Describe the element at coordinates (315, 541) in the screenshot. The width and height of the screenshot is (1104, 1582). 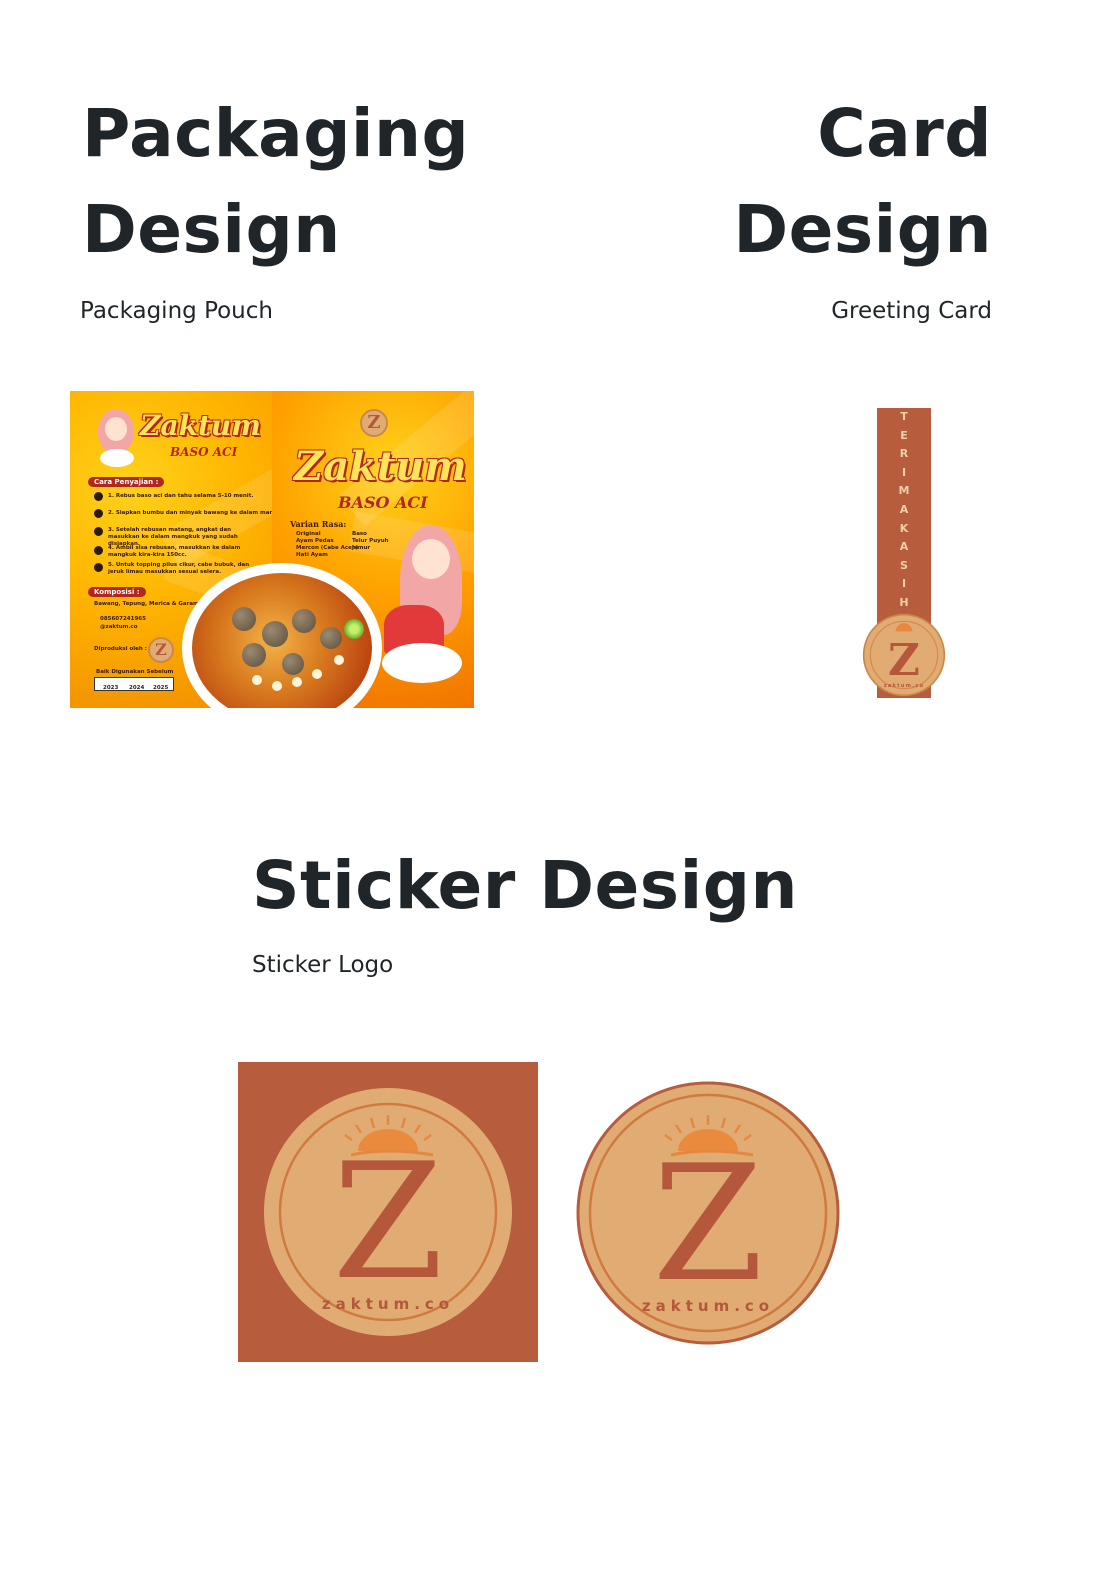
I see `variant-2: Ayam Pedas` at that location.